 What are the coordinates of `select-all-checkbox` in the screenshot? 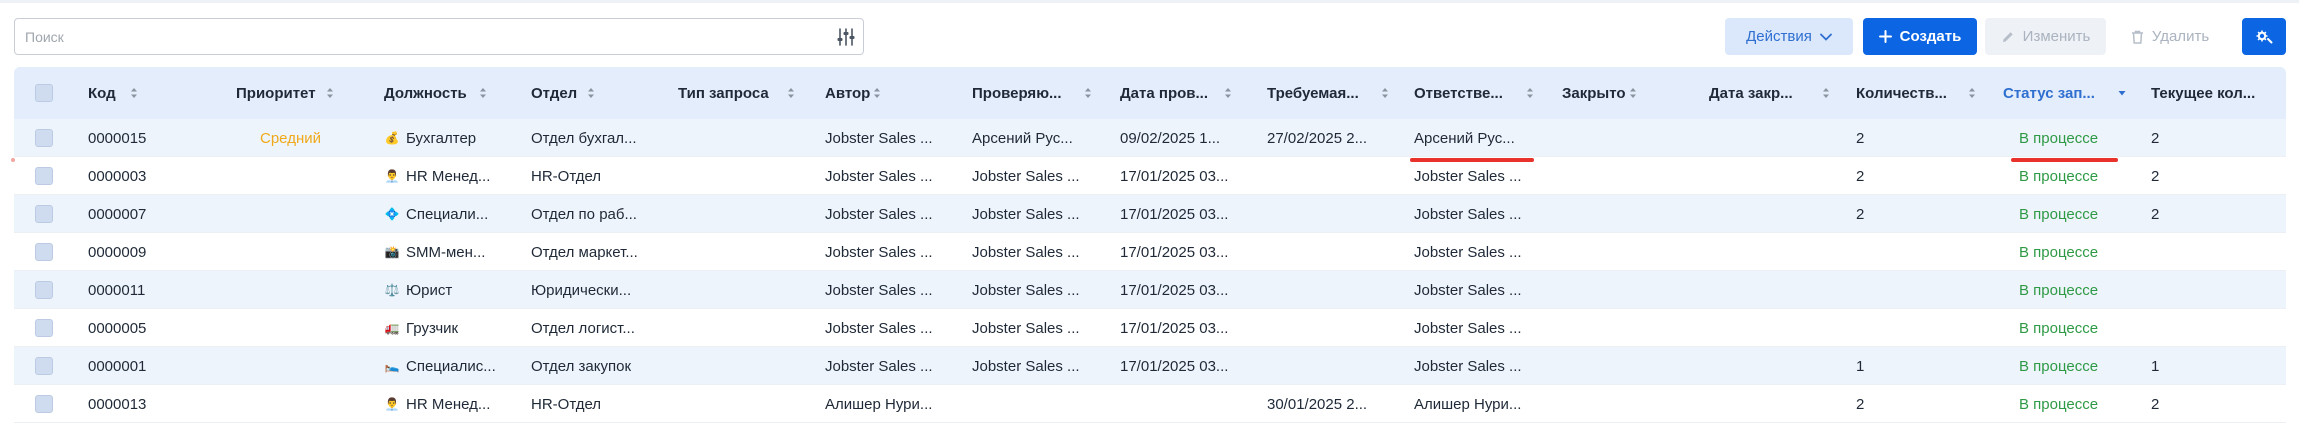 It's located at (44, 93).